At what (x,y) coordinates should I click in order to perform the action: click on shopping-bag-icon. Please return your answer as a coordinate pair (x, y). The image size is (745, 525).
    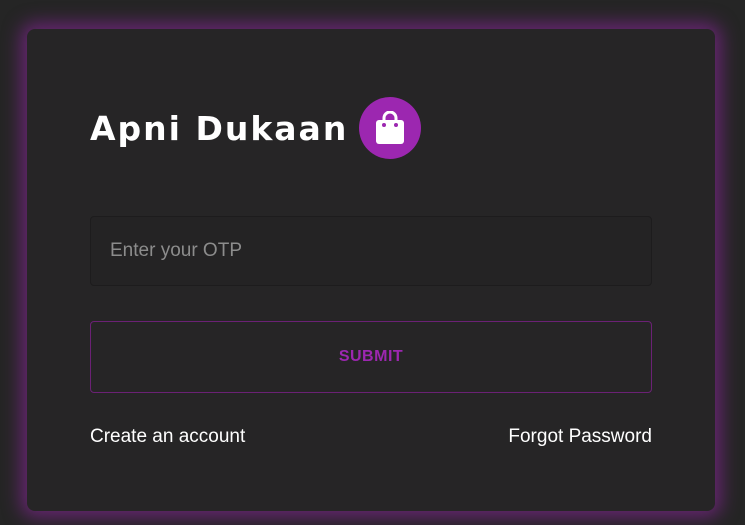
    Looking at the image, I should click on (390, 128).